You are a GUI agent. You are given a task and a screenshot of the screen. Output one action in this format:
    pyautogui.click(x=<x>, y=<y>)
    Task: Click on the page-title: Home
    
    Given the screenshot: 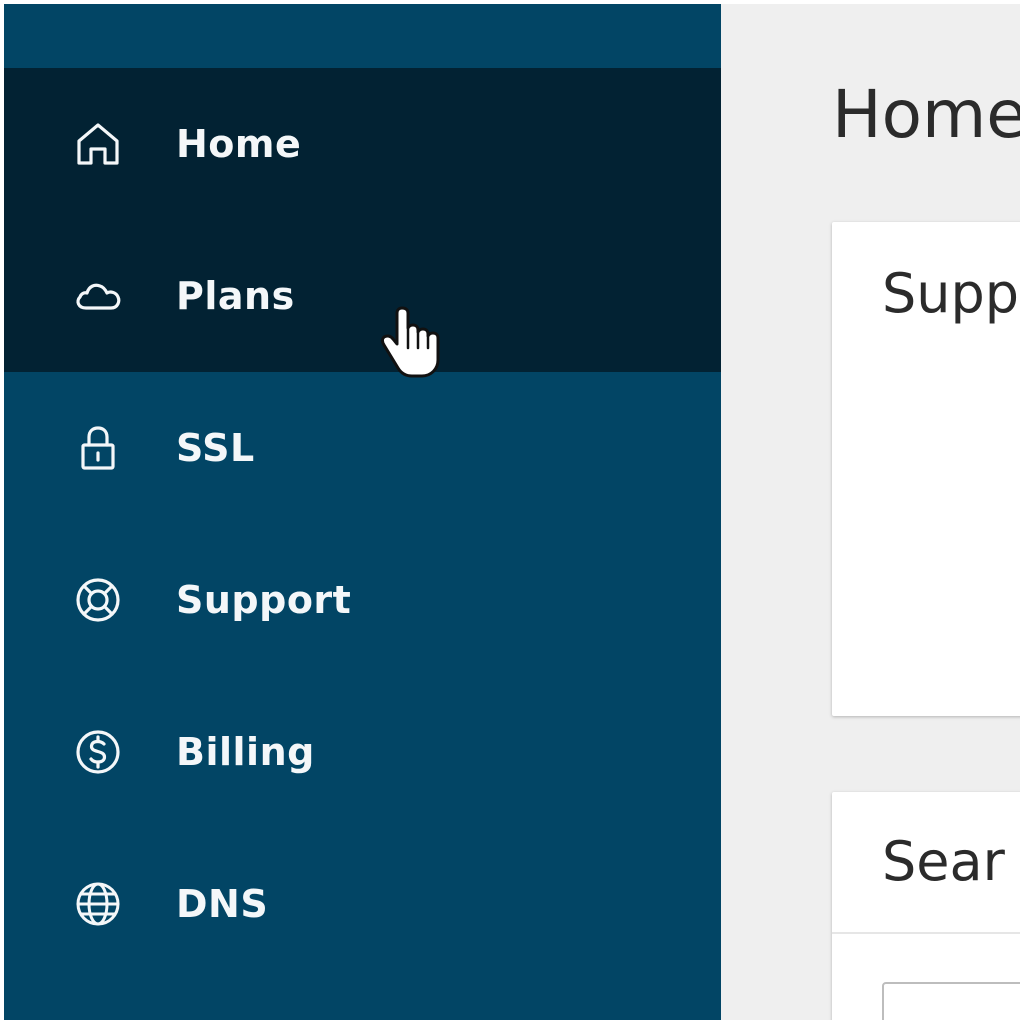 What is the action you would take?
    pyautogui.click(x=926, y=114)
    